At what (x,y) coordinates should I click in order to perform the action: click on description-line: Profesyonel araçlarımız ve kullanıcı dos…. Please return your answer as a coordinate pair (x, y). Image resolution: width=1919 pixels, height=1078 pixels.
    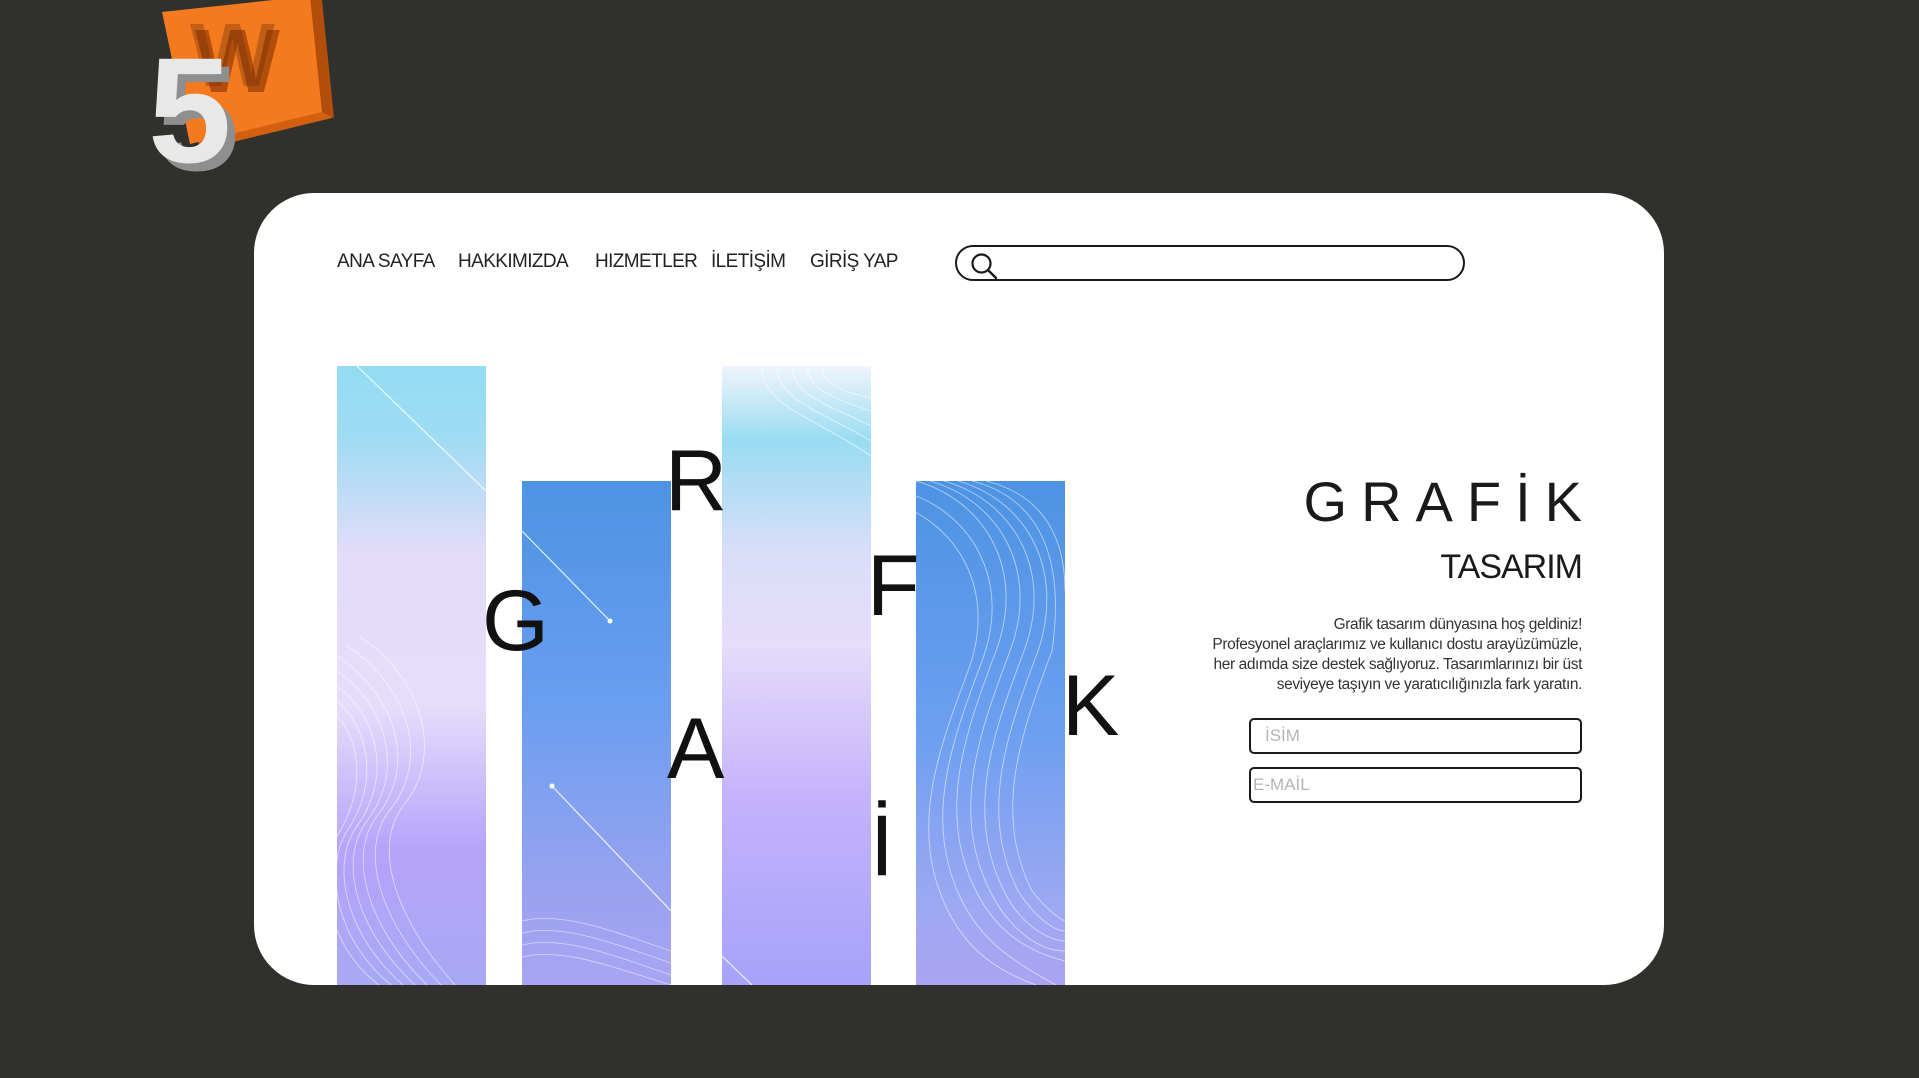
    Looking at the image, I should click on (1397, 644).